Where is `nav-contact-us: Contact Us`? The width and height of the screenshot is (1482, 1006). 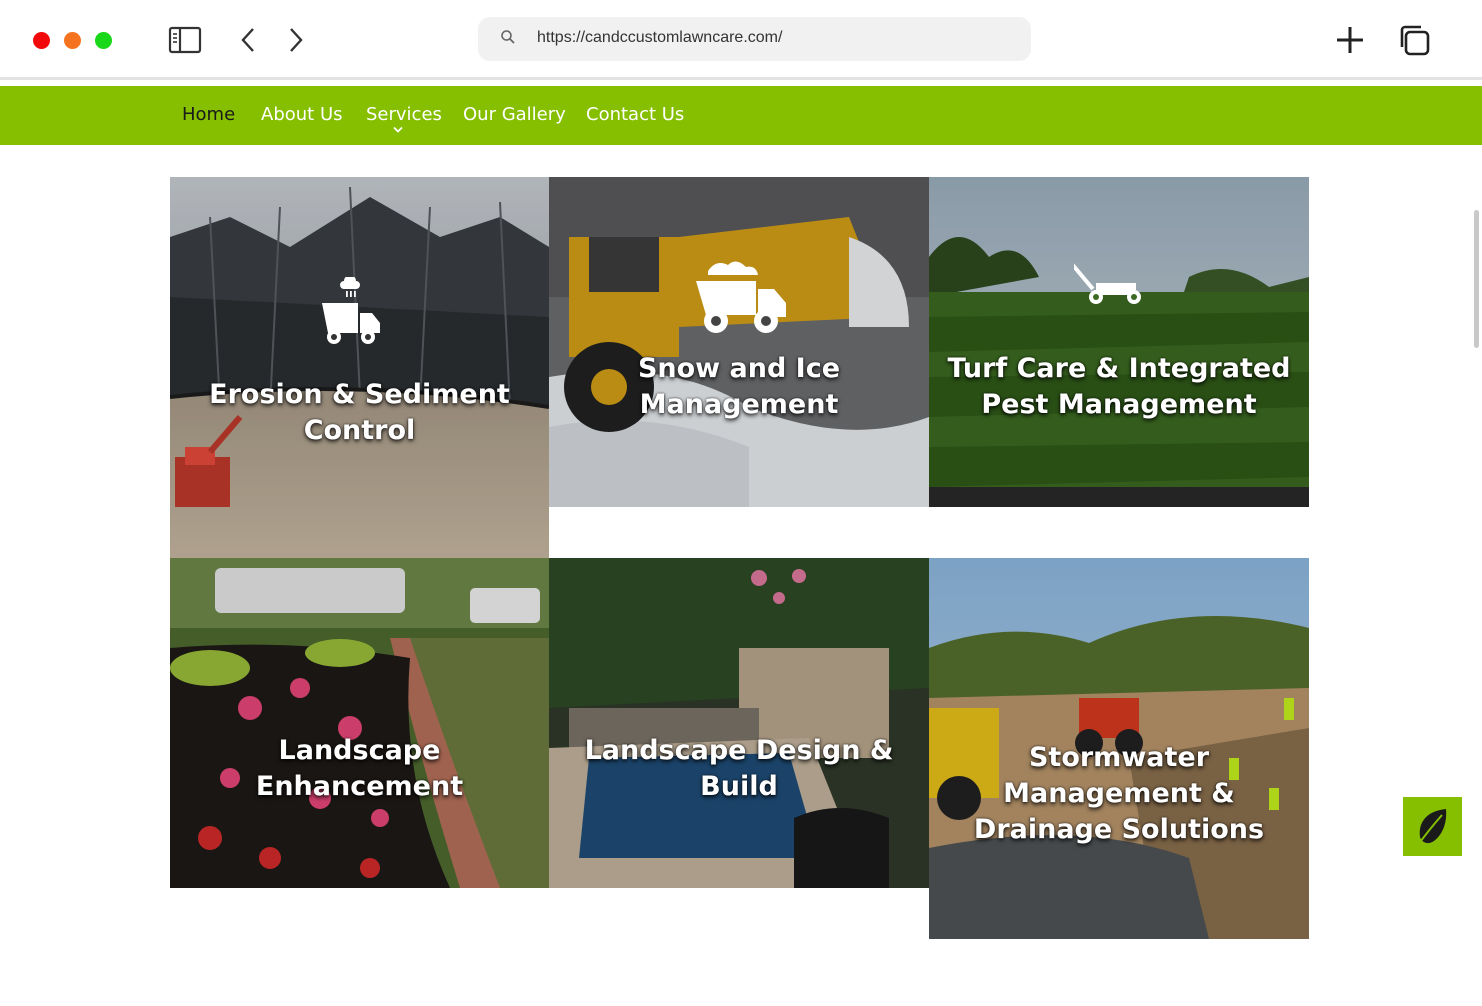
nav-contact-us: Contact Us is located at coordinates (635, 114).